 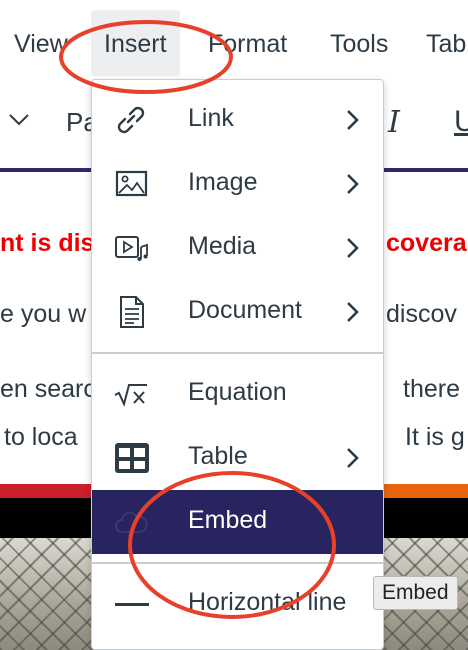 I want to click on menu-item-label: Table, so click(x=218, y=456).